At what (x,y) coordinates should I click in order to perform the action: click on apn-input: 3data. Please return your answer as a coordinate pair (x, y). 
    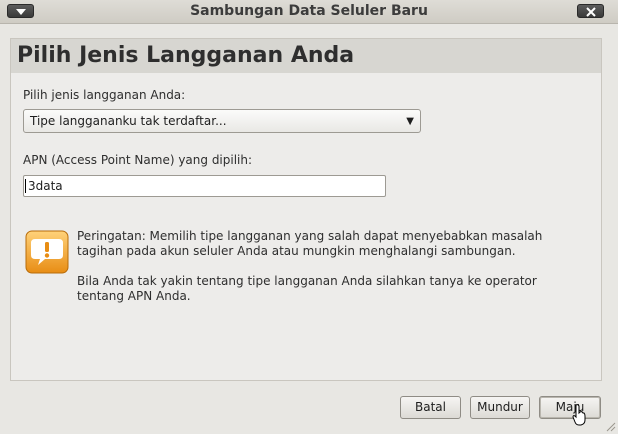
    Looking at the image, I should click on (204, 186).